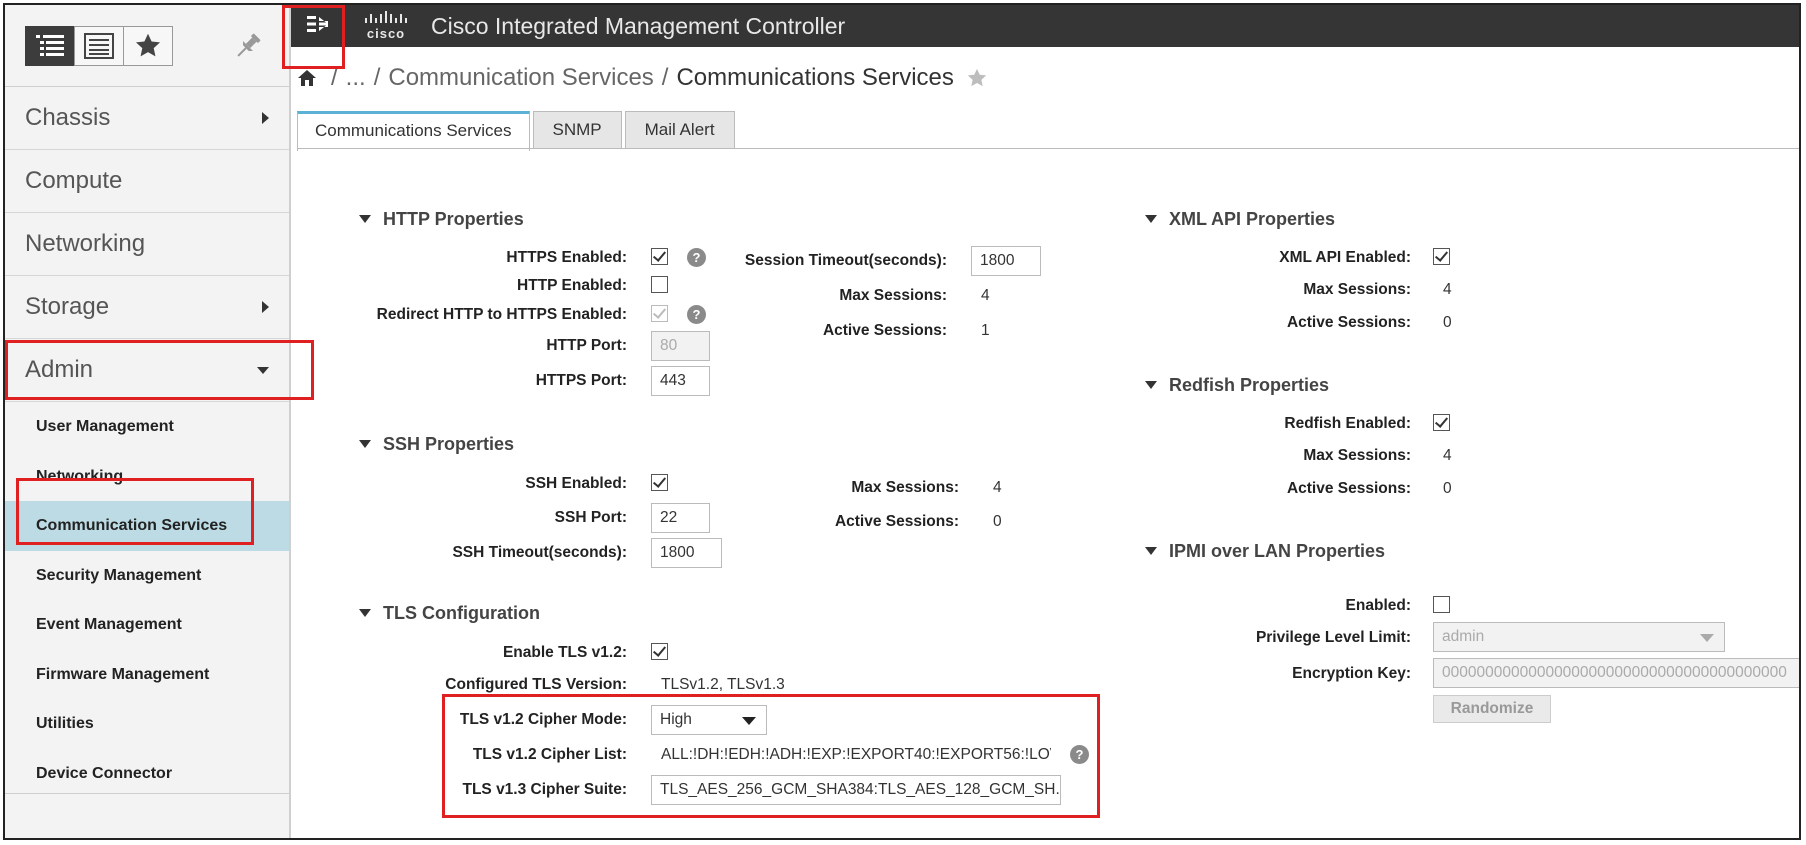  Describe the element at coordinates (147, 576) in the screenshot. I see `submenu-item-security-management: Security Management` at that location.